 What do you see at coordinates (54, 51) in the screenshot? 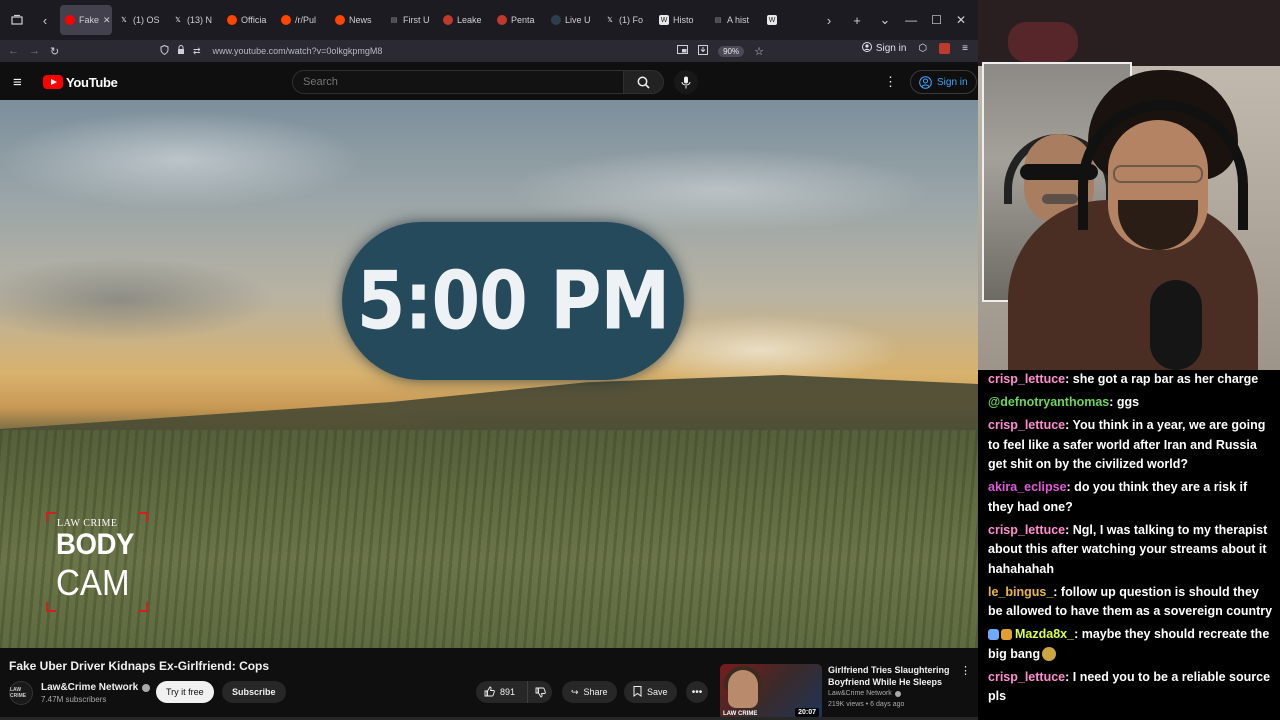
I see `reload-icon: ↻` at bounding box center [54, 51].